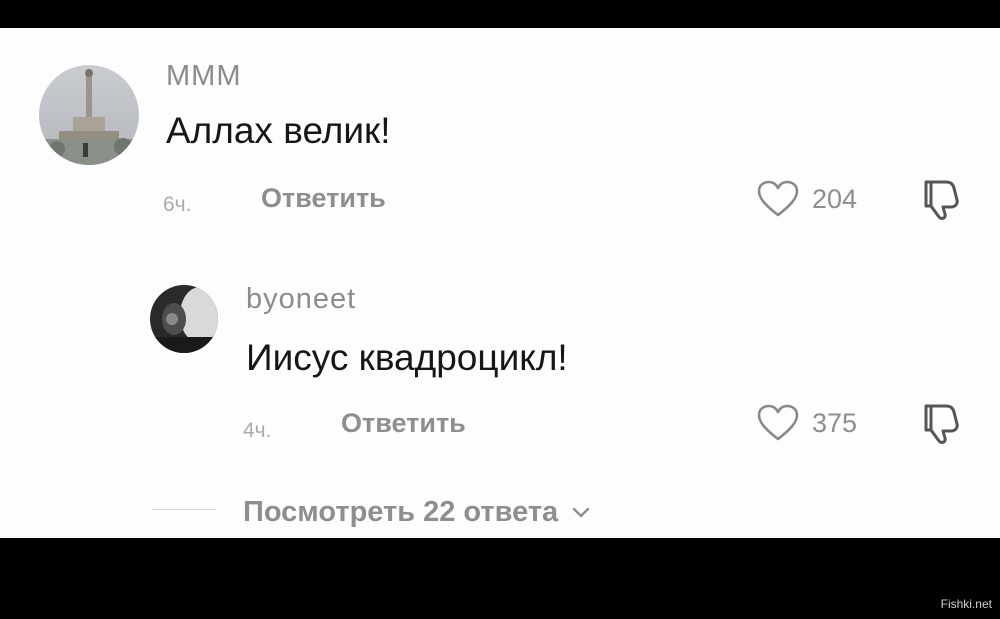  I want to click on user-avatar, so click(89, 115).